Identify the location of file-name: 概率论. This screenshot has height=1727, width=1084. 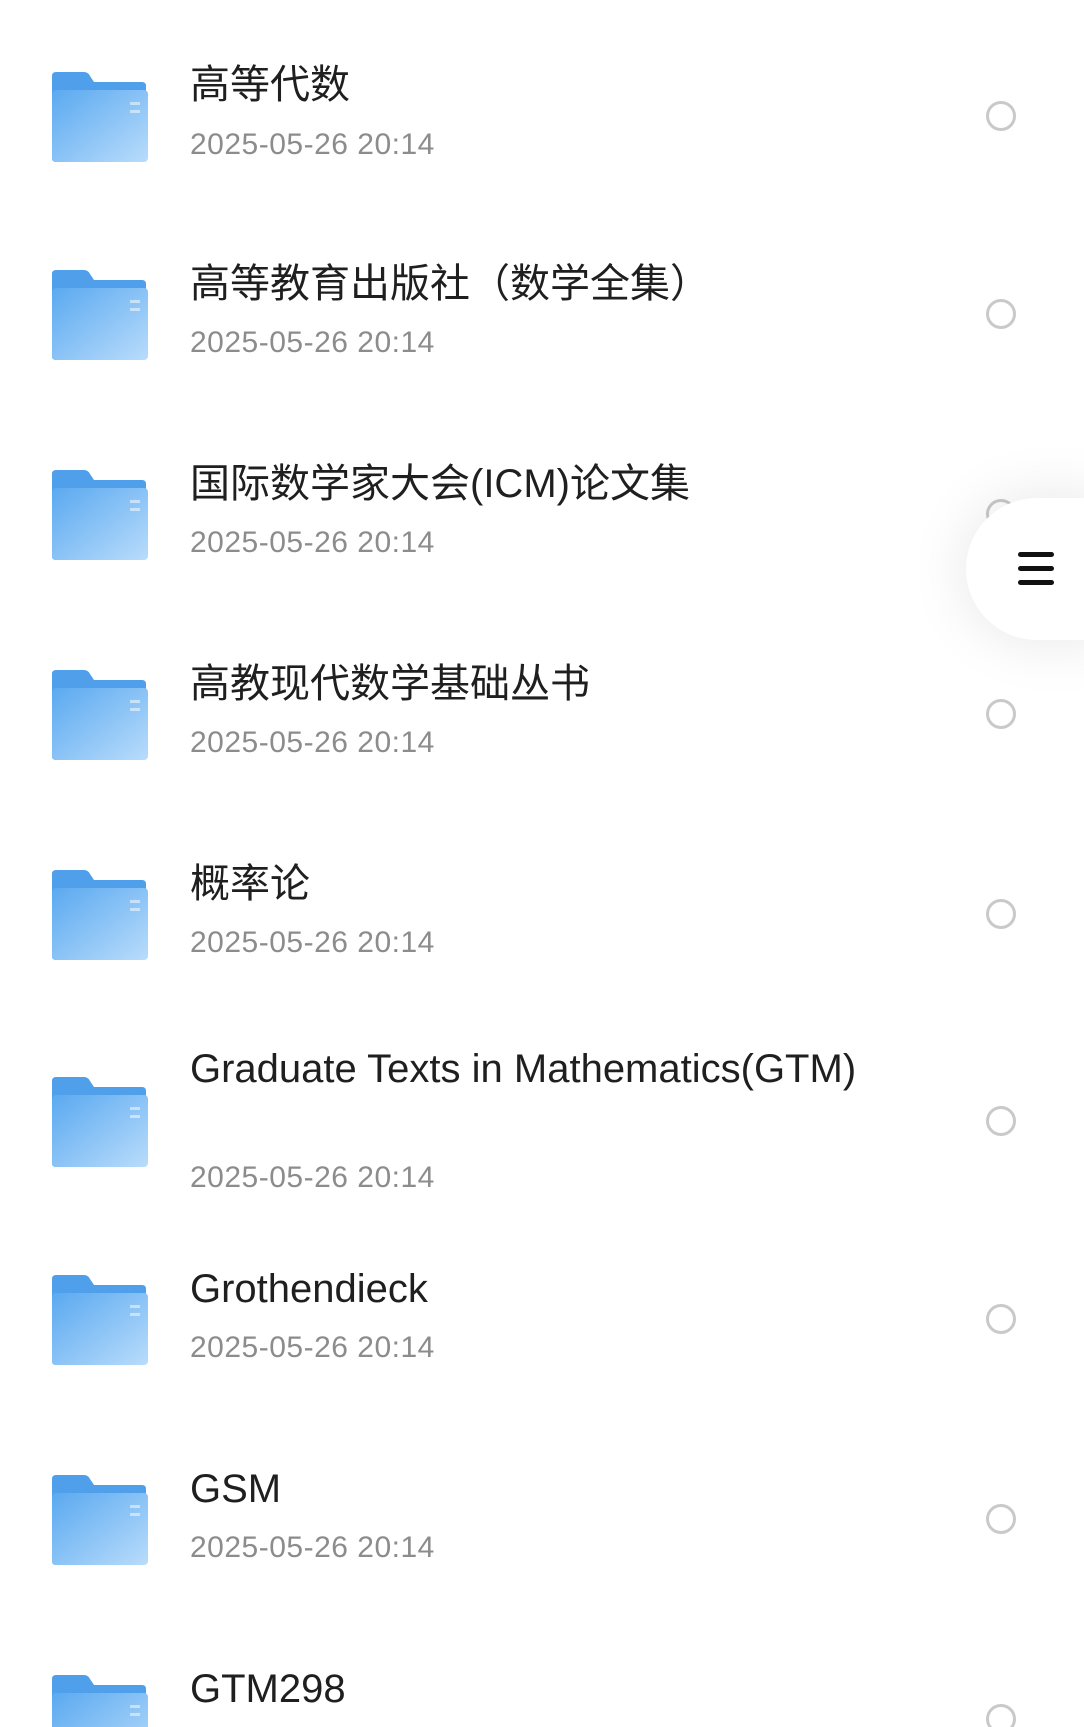
(250, 884).